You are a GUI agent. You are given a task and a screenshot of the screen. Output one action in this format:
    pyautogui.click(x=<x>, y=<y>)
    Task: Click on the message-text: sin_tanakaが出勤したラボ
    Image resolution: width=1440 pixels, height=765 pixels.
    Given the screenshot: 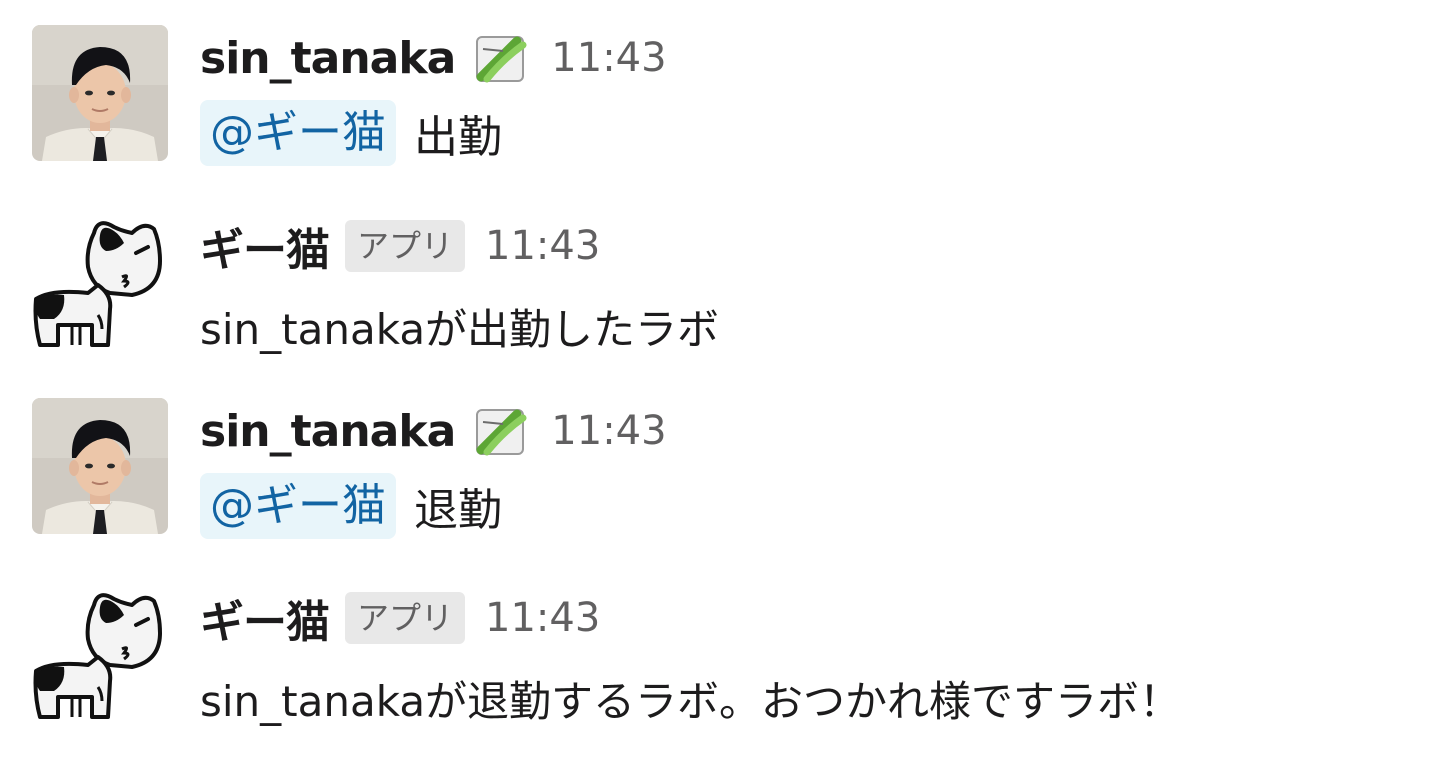 What is the action you would take?
    pyautogui.click(x=460, y=329)
    